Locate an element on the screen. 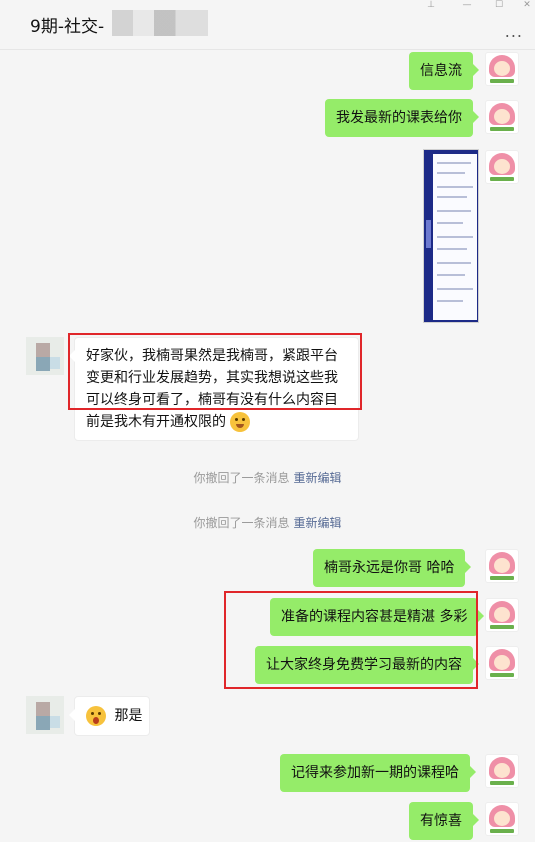 The height and width of the screenshot is (842, 535). maximize-icon: ☐ is located at coordinates (499, 5).